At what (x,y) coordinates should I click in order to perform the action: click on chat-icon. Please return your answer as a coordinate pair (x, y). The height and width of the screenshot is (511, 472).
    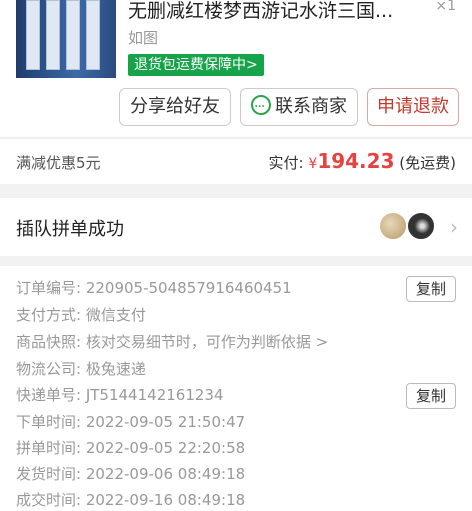
    Looking at the image, I should click on (261, 107).